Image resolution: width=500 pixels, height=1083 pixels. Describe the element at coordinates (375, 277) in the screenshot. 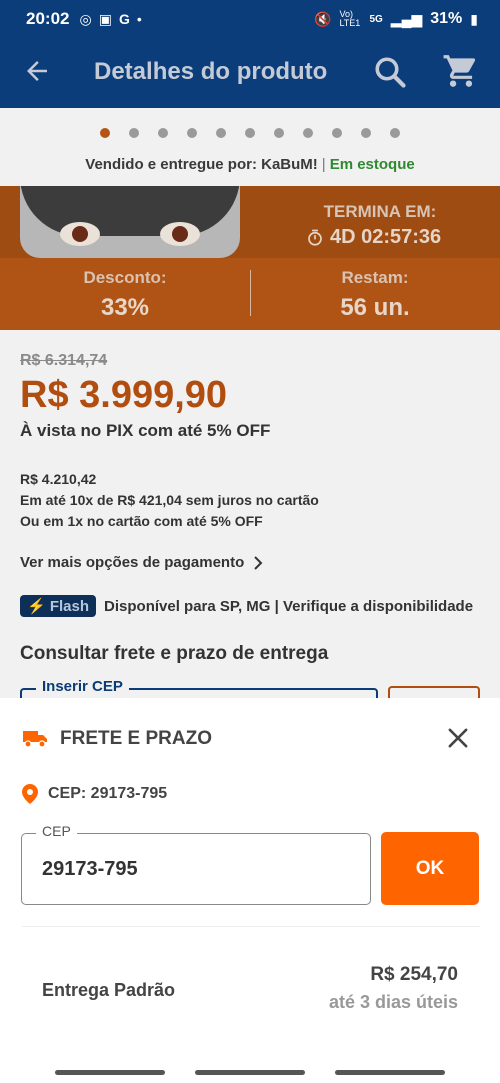

I see `remaining-label: Restam:` at that location.